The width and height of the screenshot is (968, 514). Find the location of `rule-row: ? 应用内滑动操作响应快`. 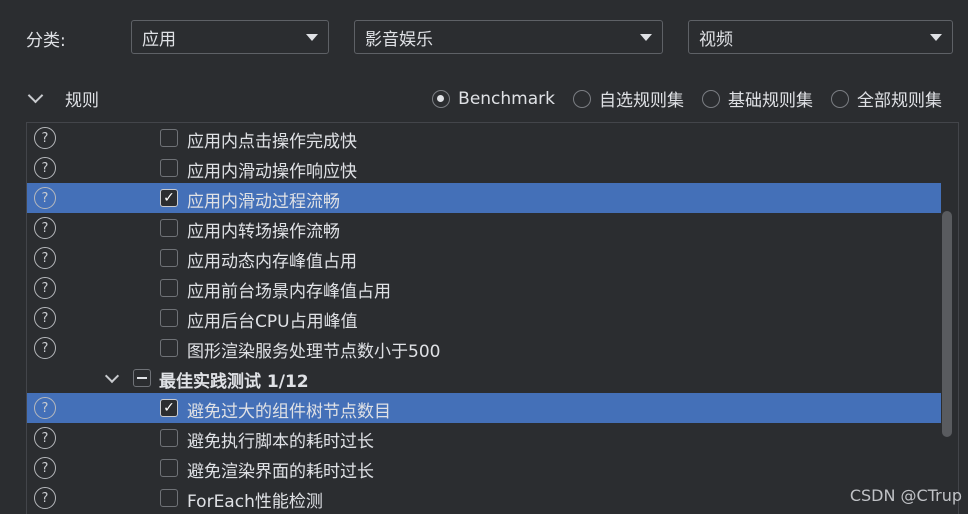

rule-row: ? 应用内滑动操作响应快 is located at coordinates (484, 168).